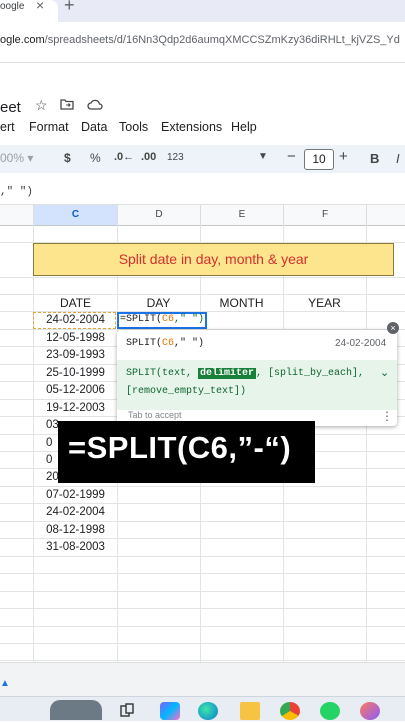 The width and height of the screenshot is (405, 723). Describe the element at coordinates (330, 711) in the screenshot. I see `whatsapp-icon` at that location.